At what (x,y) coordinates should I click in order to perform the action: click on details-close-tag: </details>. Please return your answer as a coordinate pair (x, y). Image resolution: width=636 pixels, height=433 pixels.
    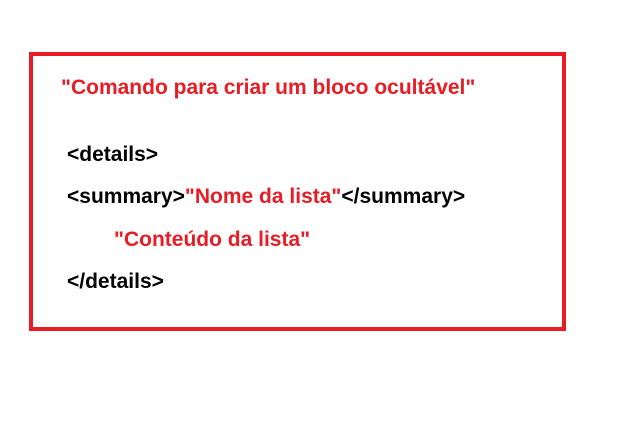
    Looking at the image, I should click on (115, 281).